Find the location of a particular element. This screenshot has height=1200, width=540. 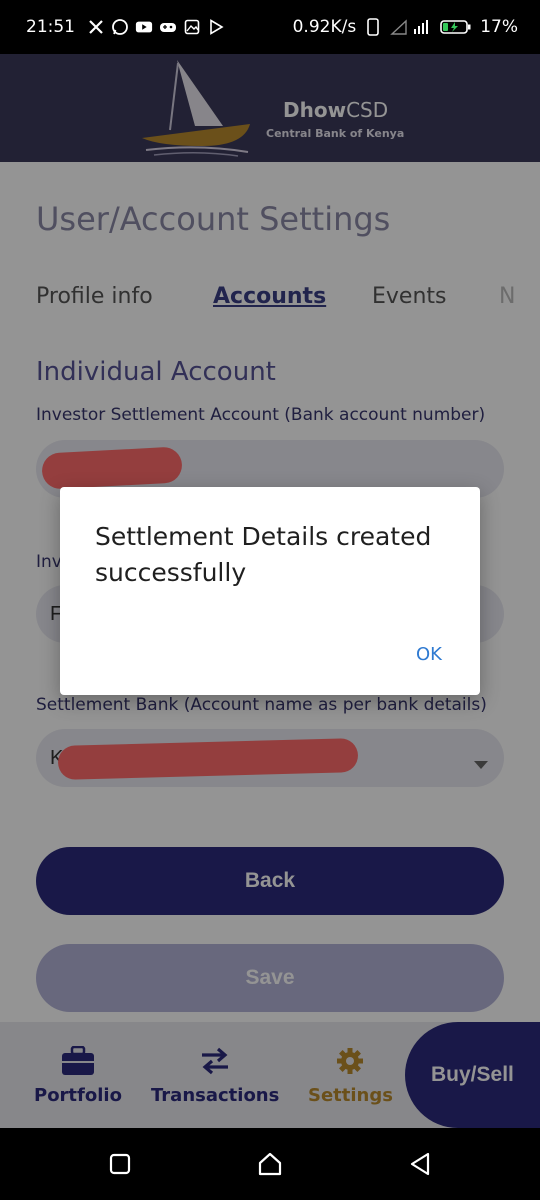

play-store-icon is located at coordinates (216, 27).